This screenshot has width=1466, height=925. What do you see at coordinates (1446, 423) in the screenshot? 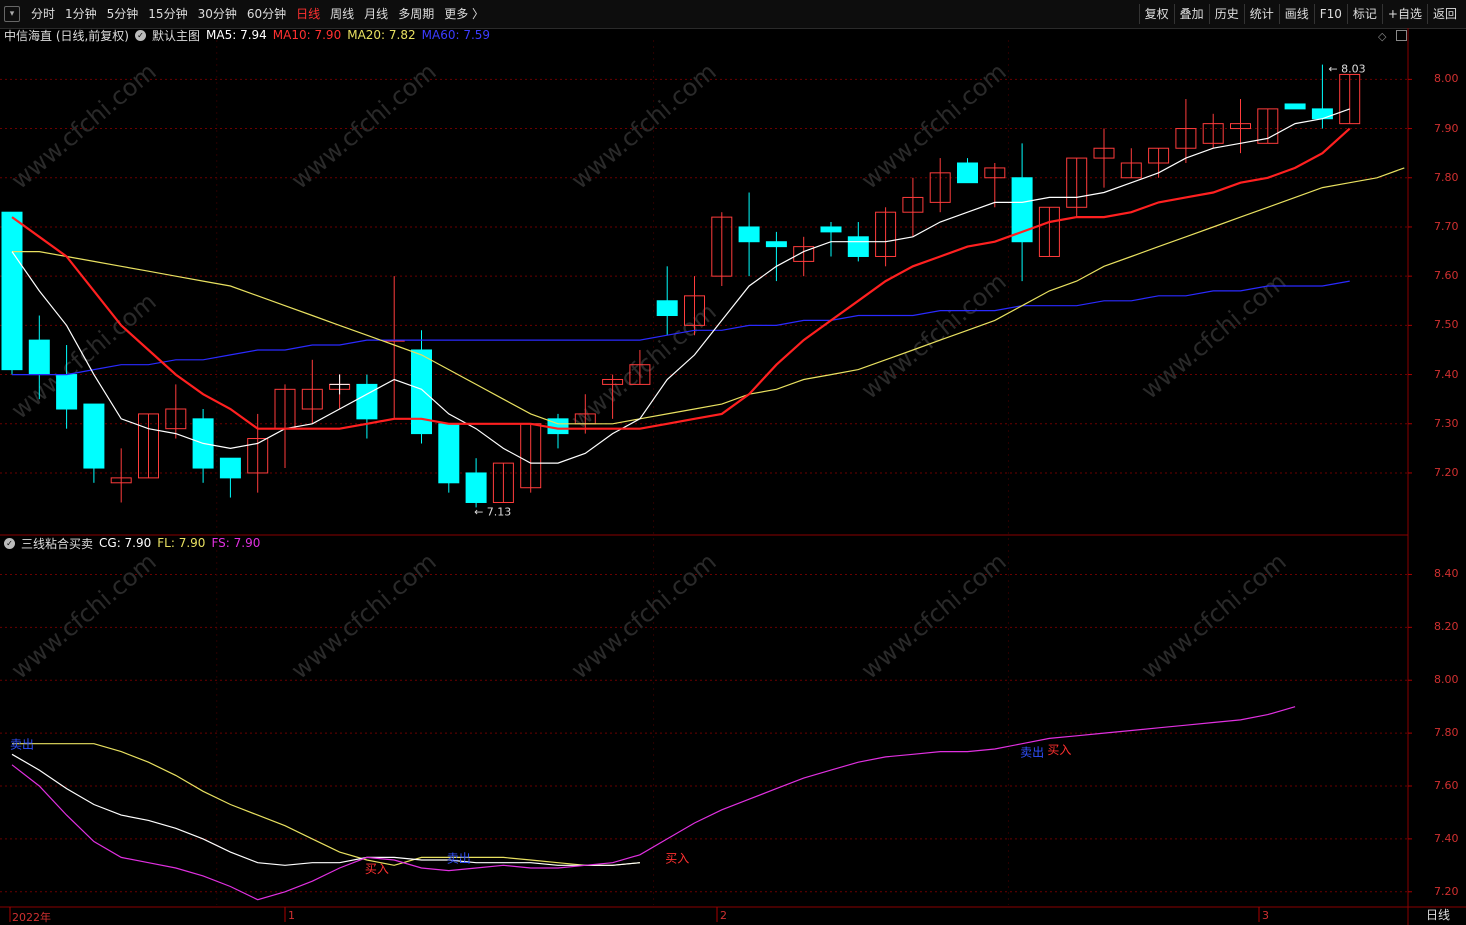
I see `main-y-tick-label: 7.30` at bounding box center [1446, 423].